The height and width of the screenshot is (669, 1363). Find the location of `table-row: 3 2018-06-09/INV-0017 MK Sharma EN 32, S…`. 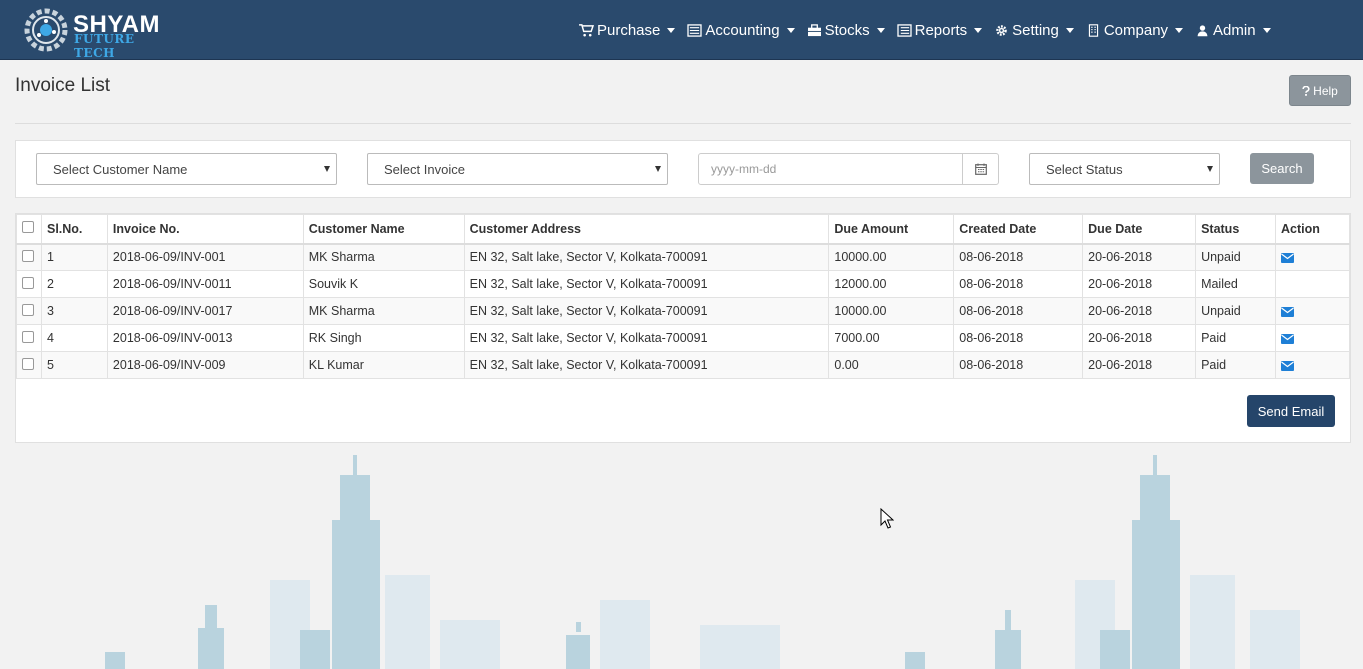

table-row: 3 2018-06-09/INV-0017 MK Sharma EN 32, S… is located at coordinates (683, 311).